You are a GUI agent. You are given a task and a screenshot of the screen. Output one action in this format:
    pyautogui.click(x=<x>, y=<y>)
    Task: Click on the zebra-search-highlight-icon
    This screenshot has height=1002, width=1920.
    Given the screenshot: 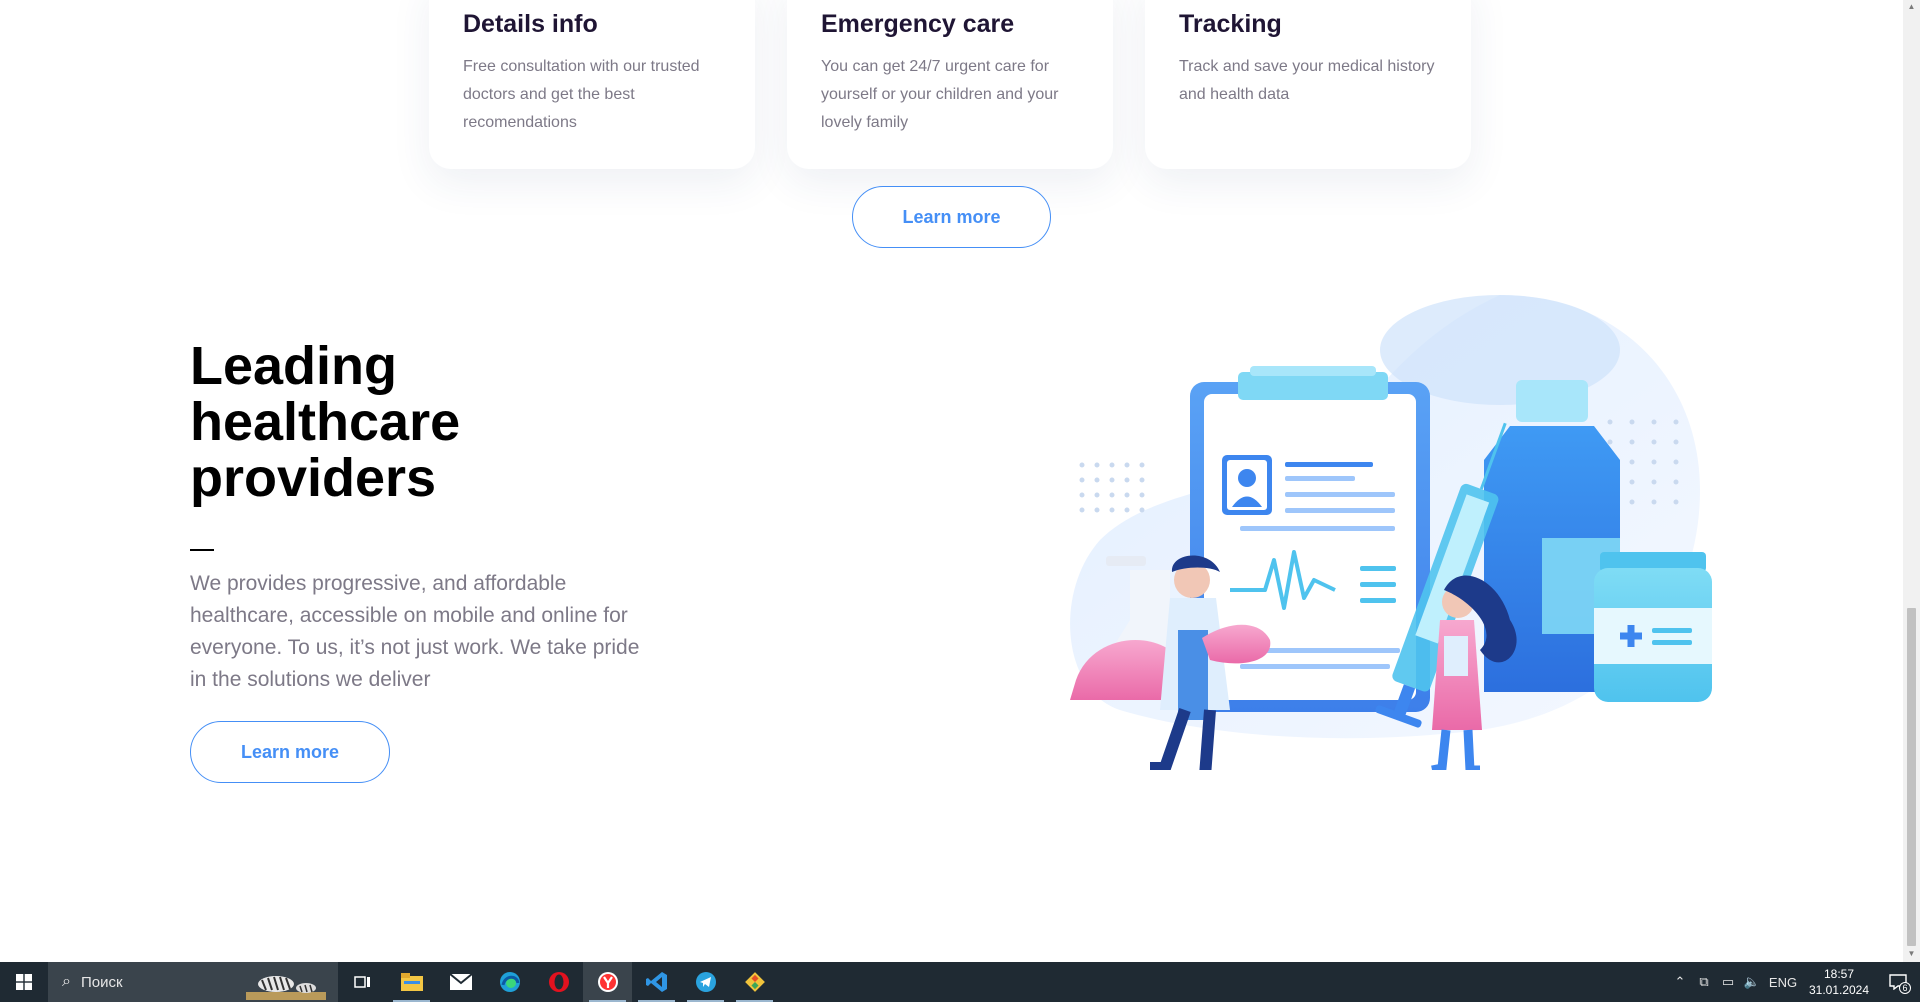 What is the action you would take?
    pyautogui.click(x=286, y=988)
    